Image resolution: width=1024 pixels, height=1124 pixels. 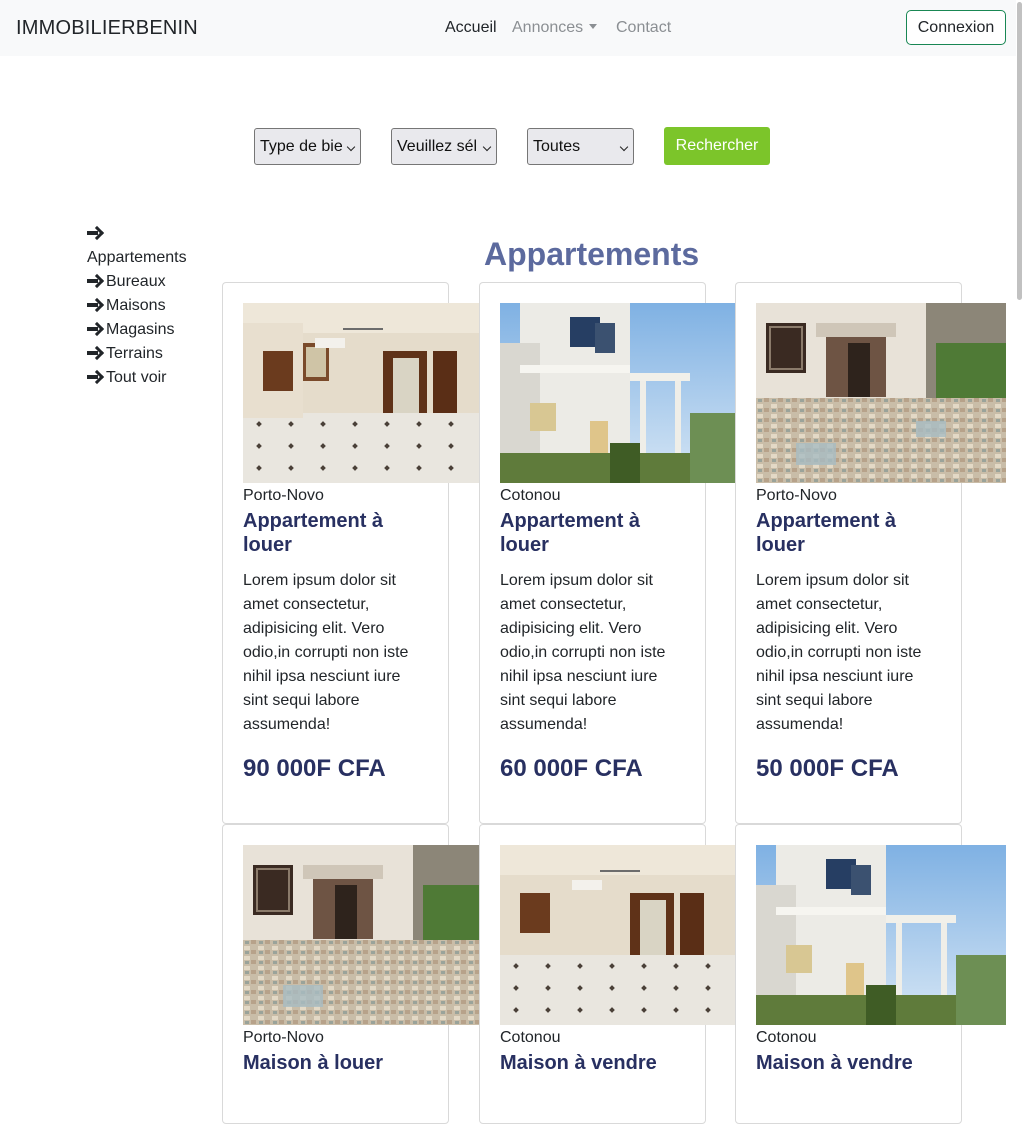 What do you see at coordinates (136, 305) in the screenshot?
I see `sidebar-item-label: Maisons` at bounding box center [136, 305].